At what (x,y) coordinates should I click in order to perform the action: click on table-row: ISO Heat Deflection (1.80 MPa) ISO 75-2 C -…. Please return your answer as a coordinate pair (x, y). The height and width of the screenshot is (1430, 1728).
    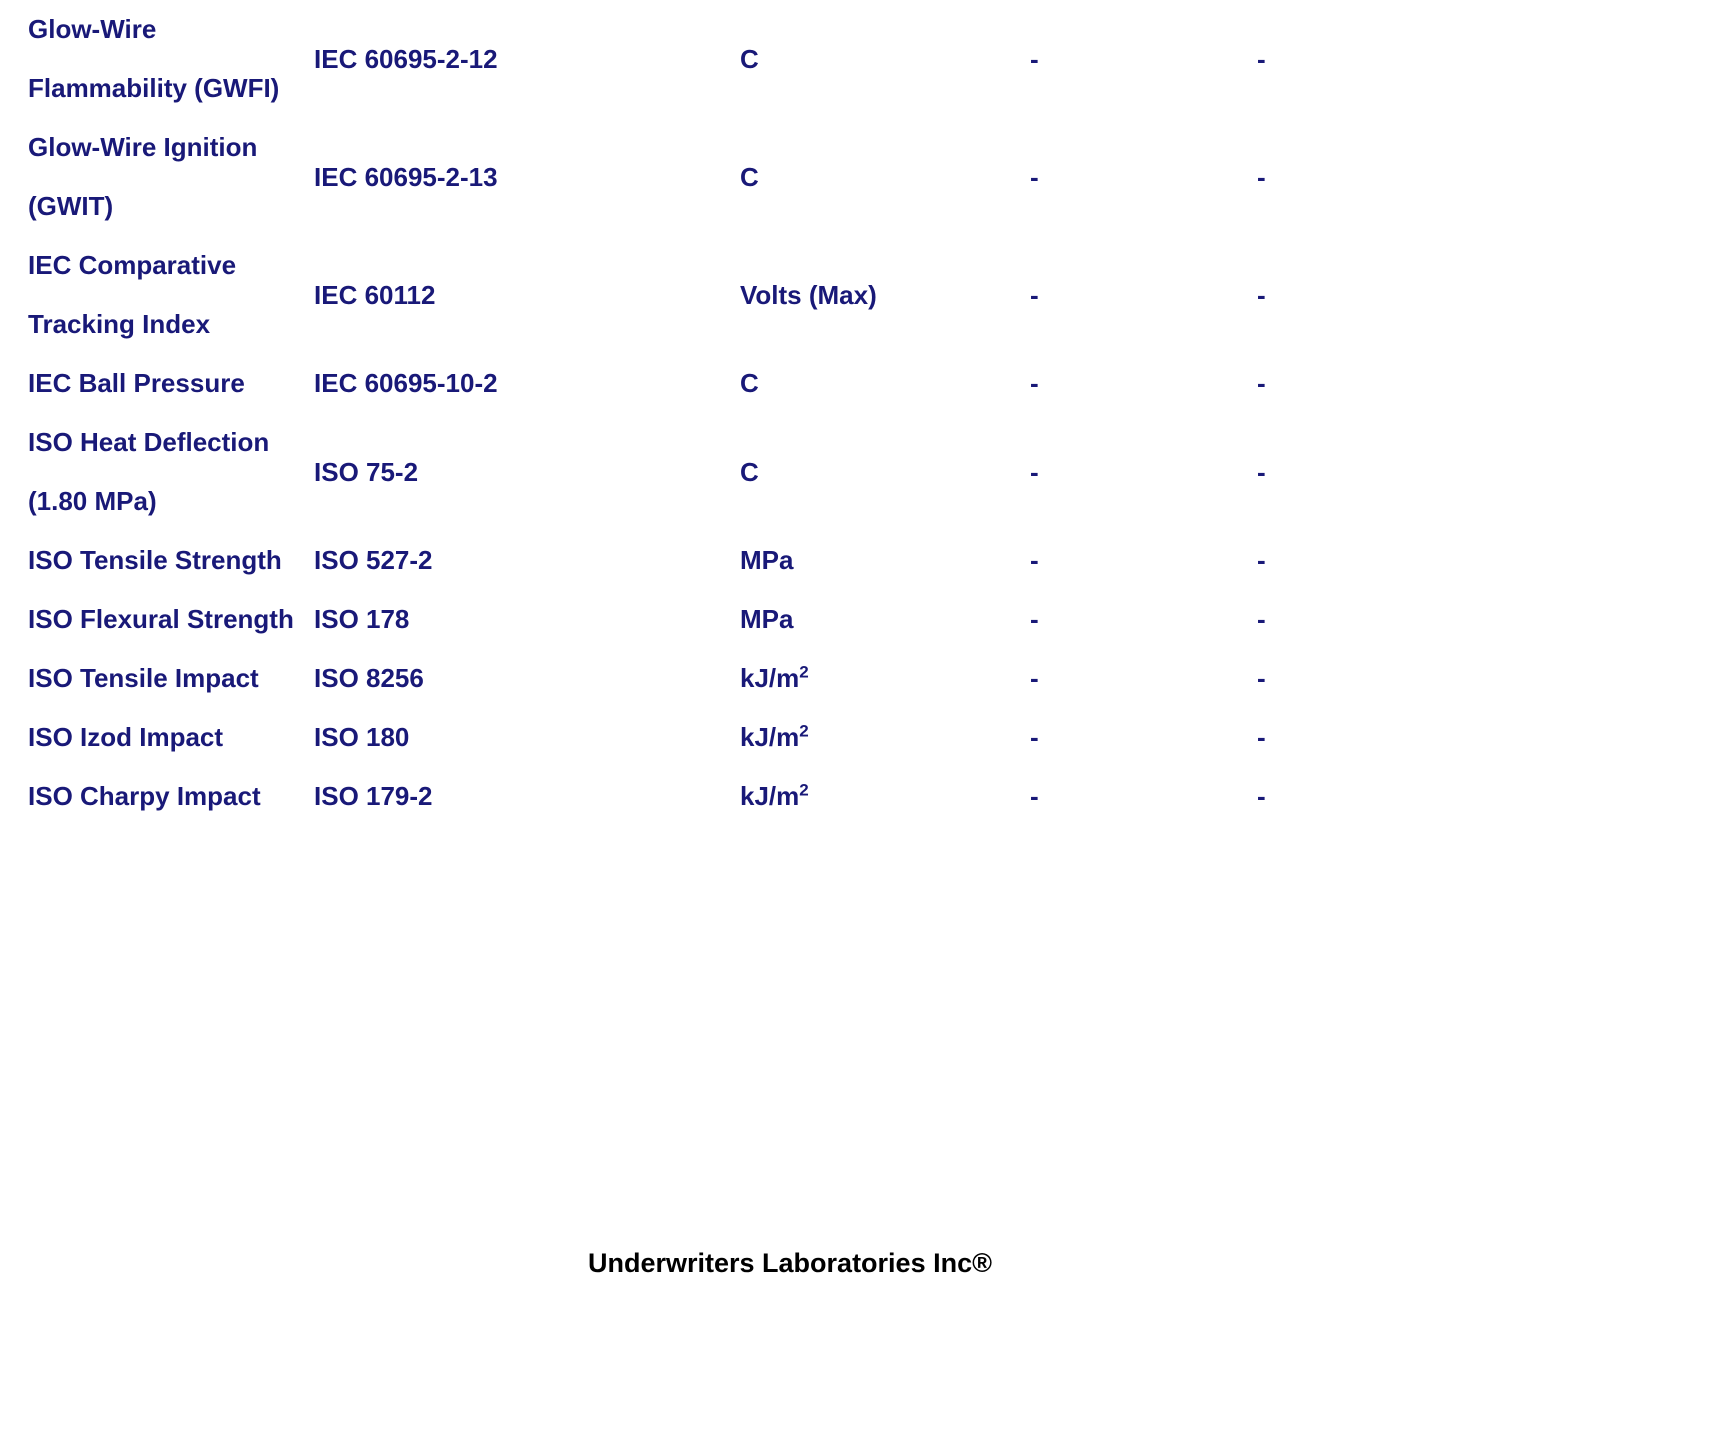
    Looking at the image, I should click on (750, 472).